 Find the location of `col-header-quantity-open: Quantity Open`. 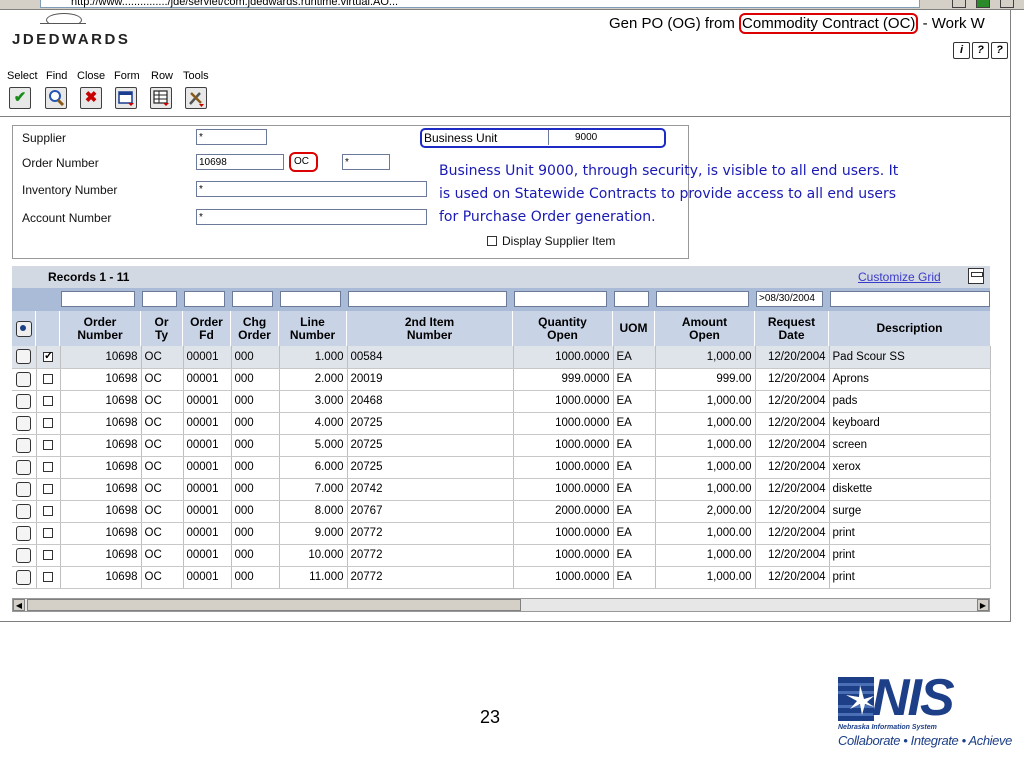

col-header-quantity-open: Quantity Open is located at coordinates (563, 328).